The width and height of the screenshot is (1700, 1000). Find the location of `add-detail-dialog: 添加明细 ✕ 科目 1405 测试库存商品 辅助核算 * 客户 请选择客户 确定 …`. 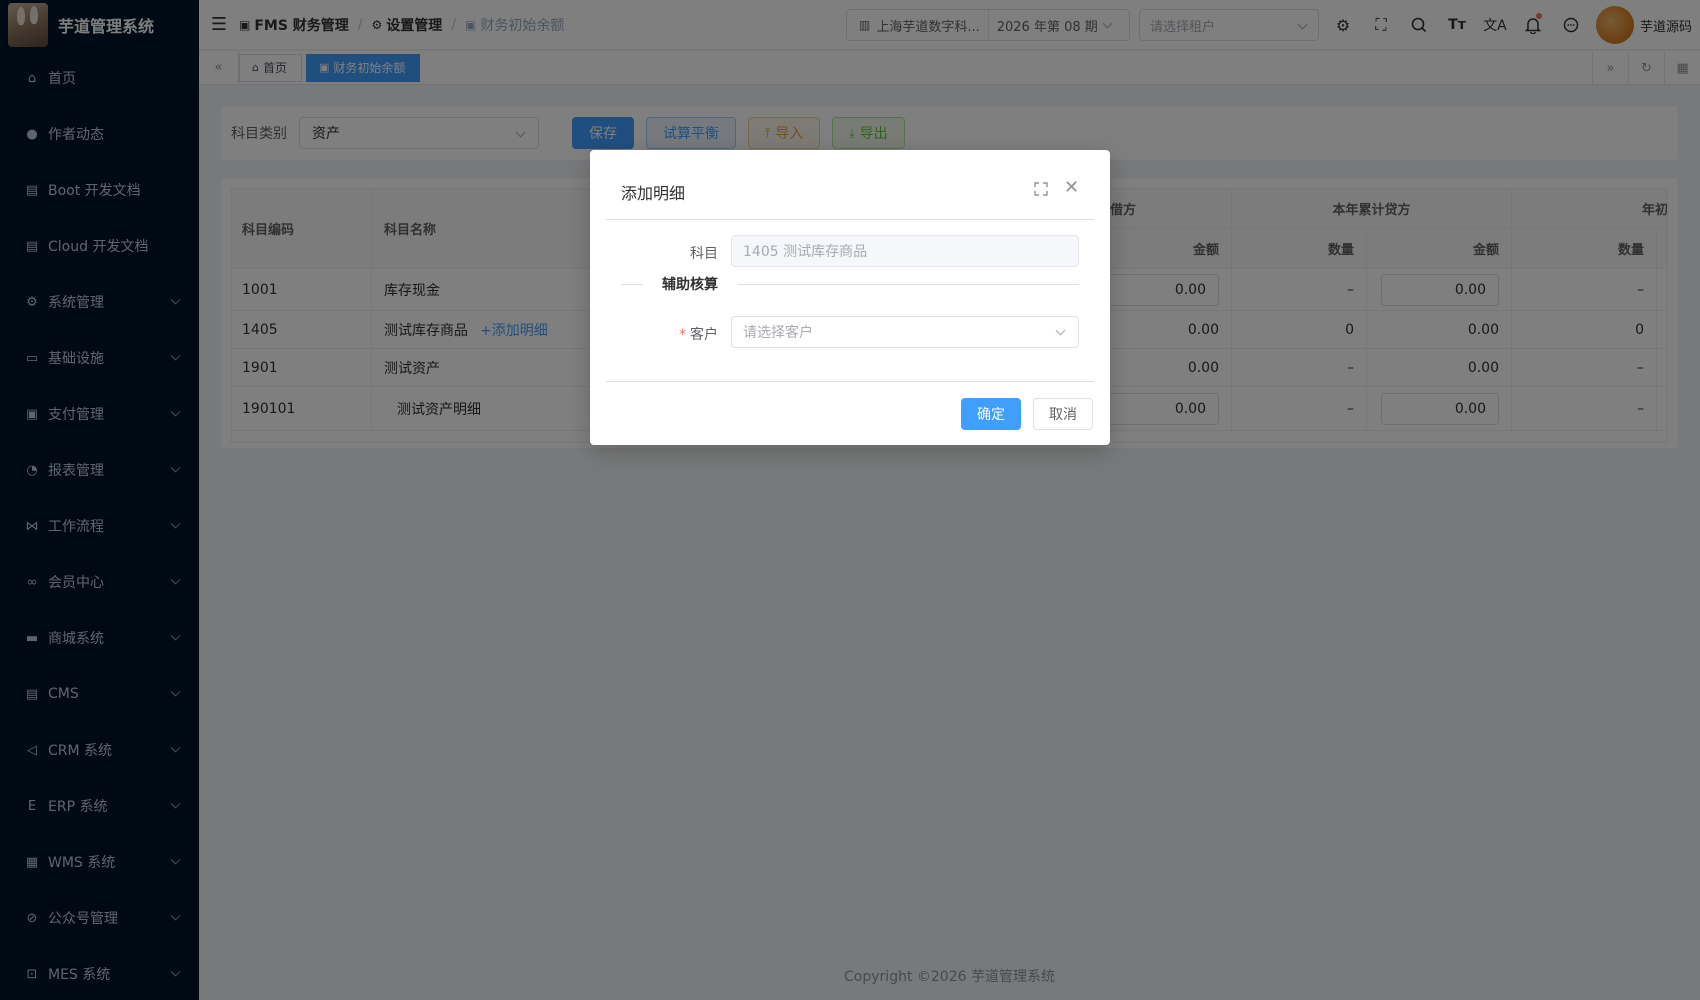

add-detail-dialog: 添加明细 ✕ 科目 1405 测试库存商品 辅助核算 * 客户 请选择客户 确定 … is located at coordinates (850, 297).